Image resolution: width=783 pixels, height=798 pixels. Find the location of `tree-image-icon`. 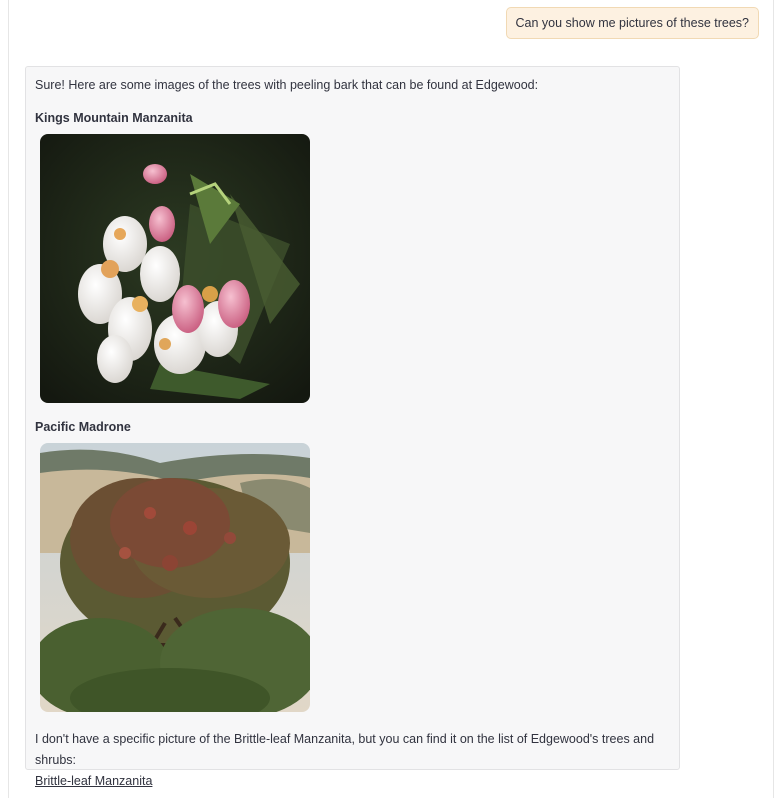

tree-image-icon is located at coordinates (175, 577).